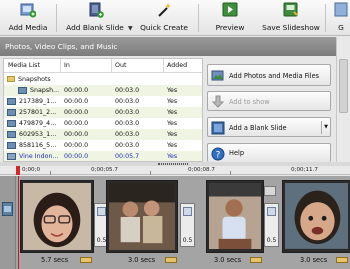 The width and height of the screenshot is (350, 269). What do you see at coordinates (168, 46) in the screenshot?
I see `section-title: Photos, Video Clips, and Music` at bounding box center [168, 46].